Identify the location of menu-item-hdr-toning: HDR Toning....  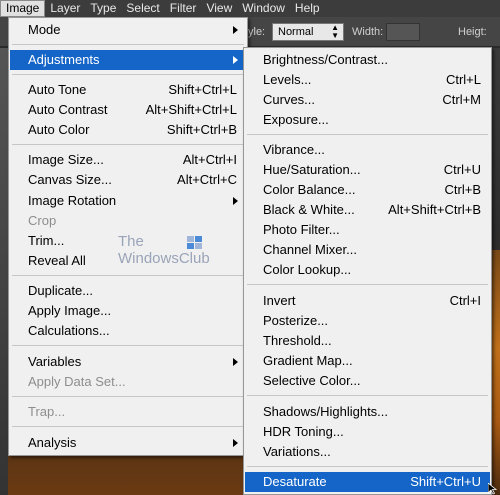
(367, 432).